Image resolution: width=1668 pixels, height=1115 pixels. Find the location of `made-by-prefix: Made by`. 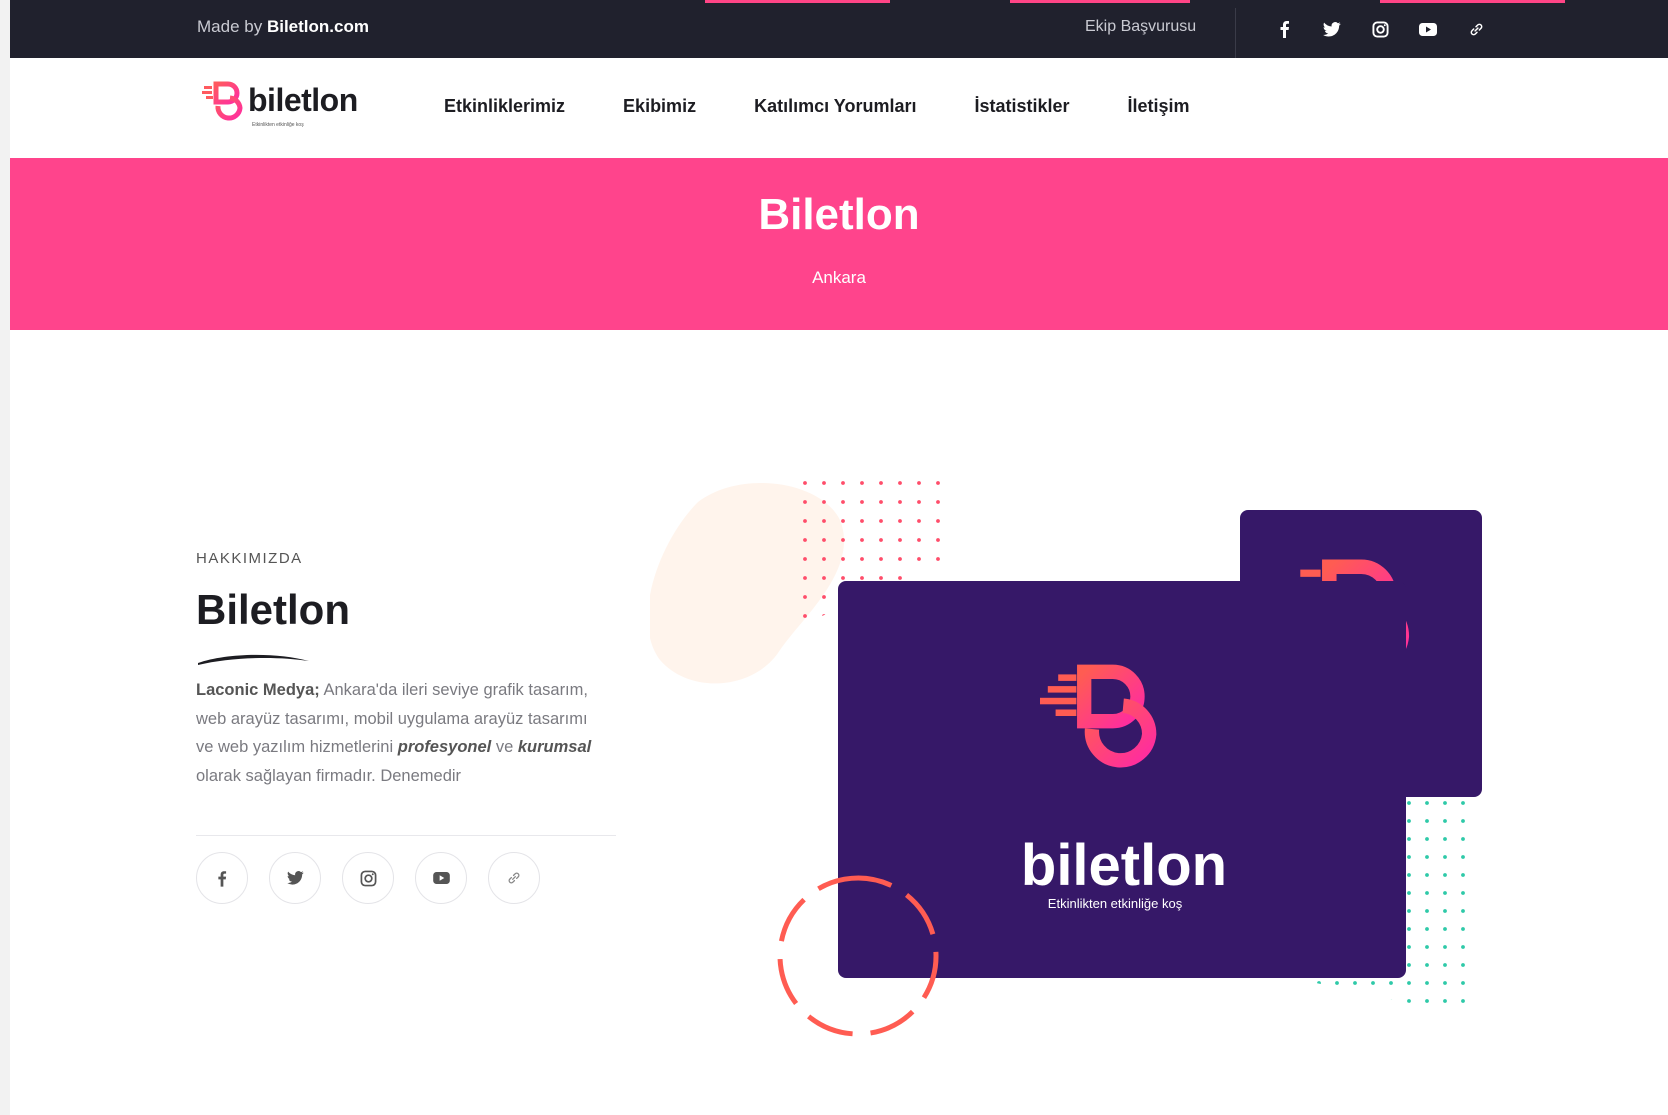

made-by-prefix: Made by is located at coordinates (232, 26).